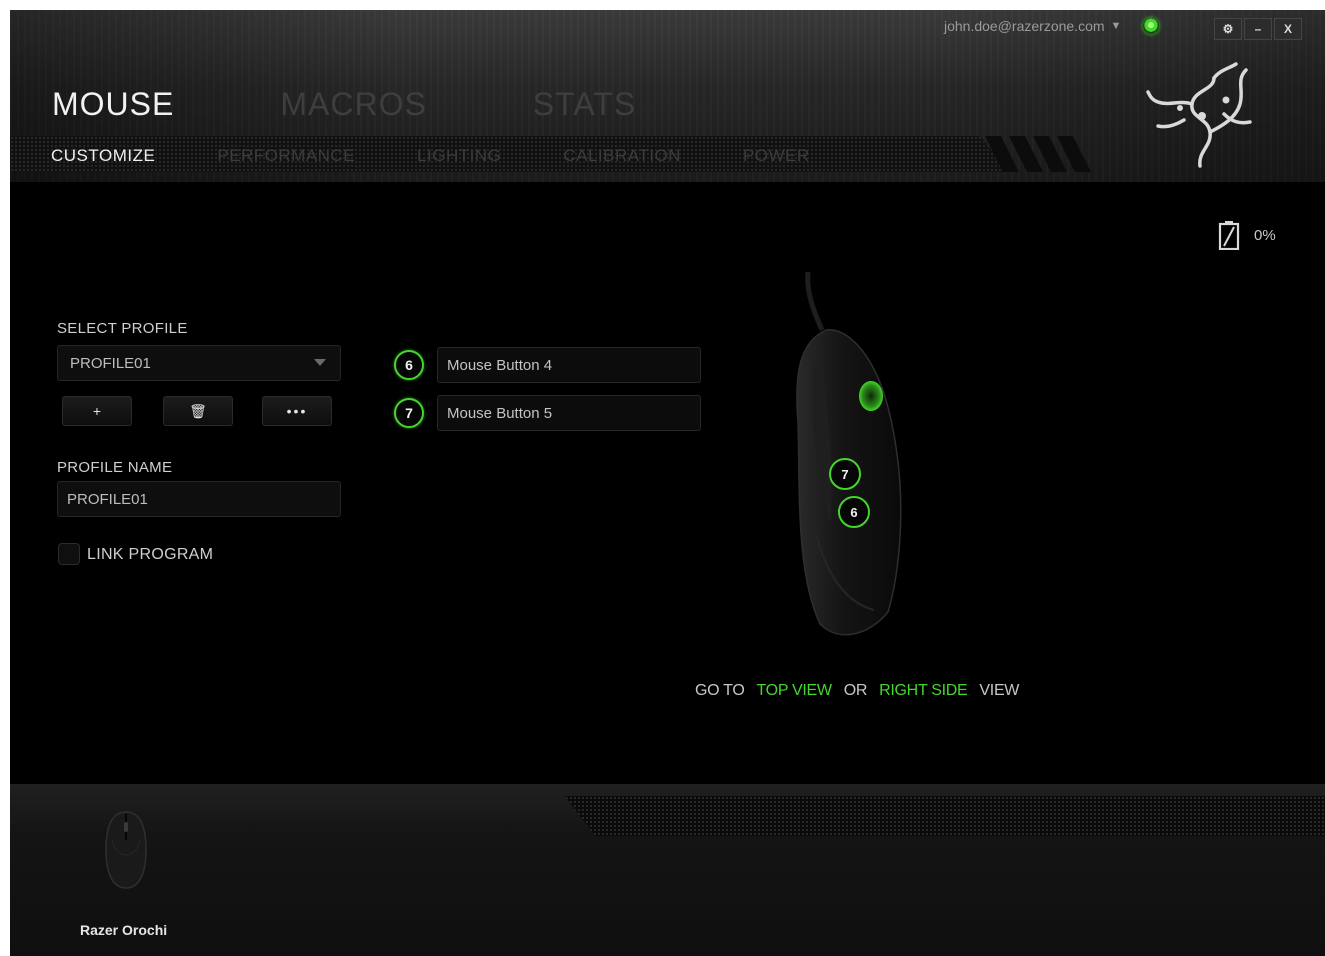 The image size is (1325, 956). Describe the element at coordinates (459, 156) in the screenshot. I see `tab-lighting: LIGHTING` at that location.